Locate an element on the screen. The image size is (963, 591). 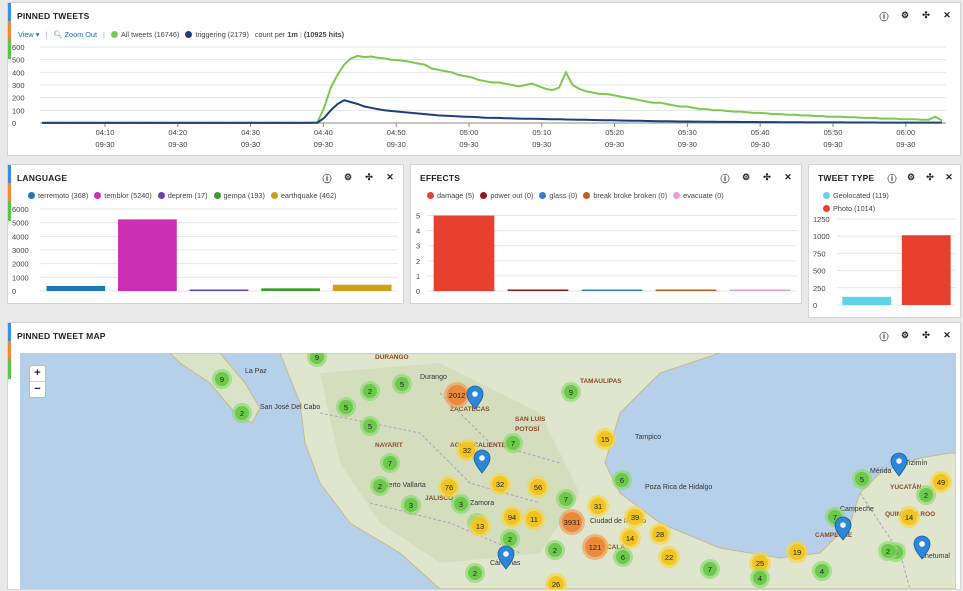
legend-item: glass (0) is located at coordinates (558, 195).